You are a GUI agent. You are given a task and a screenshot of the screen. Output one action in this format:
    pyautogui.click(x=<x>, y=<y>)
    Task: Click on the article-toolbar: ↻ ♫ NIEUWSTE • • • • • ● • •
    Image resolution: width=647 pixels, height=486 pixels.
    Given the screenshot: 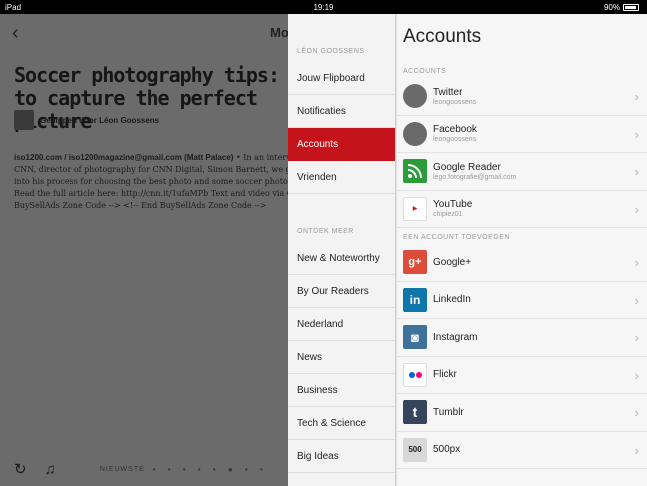 What is the action you would take?
    pyautogui.click(x=152, y=469)
    